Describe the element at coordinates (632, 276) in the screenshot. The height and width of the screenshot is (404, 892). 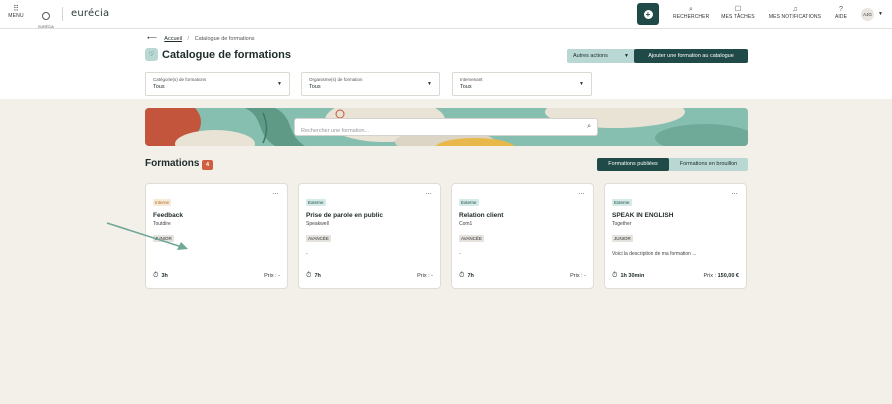
I see `duration: 1h 30min` at that location.